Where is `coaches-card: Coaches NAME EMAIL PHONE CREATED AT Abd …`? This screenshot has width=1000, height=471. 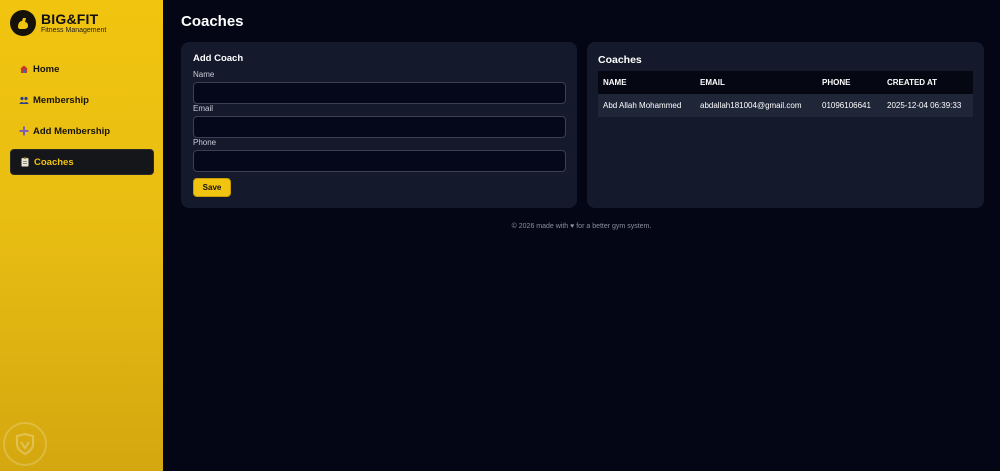
coaches-card: Coaches NAME EMAIL PHONE CREATED AT Abd … is located at coordinates (785, 125).